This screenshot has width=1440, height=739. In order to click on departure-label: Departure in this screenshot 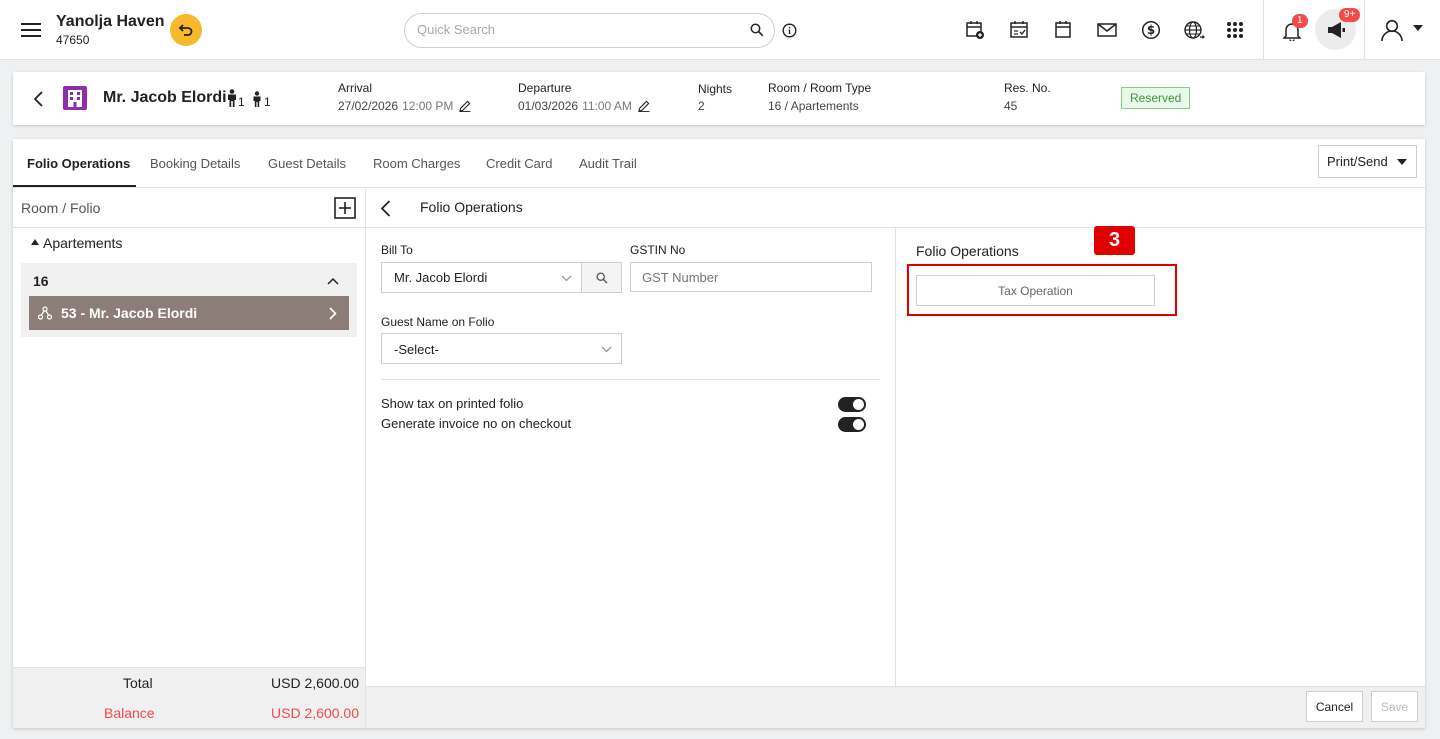, I will do `click(545, 88)`.